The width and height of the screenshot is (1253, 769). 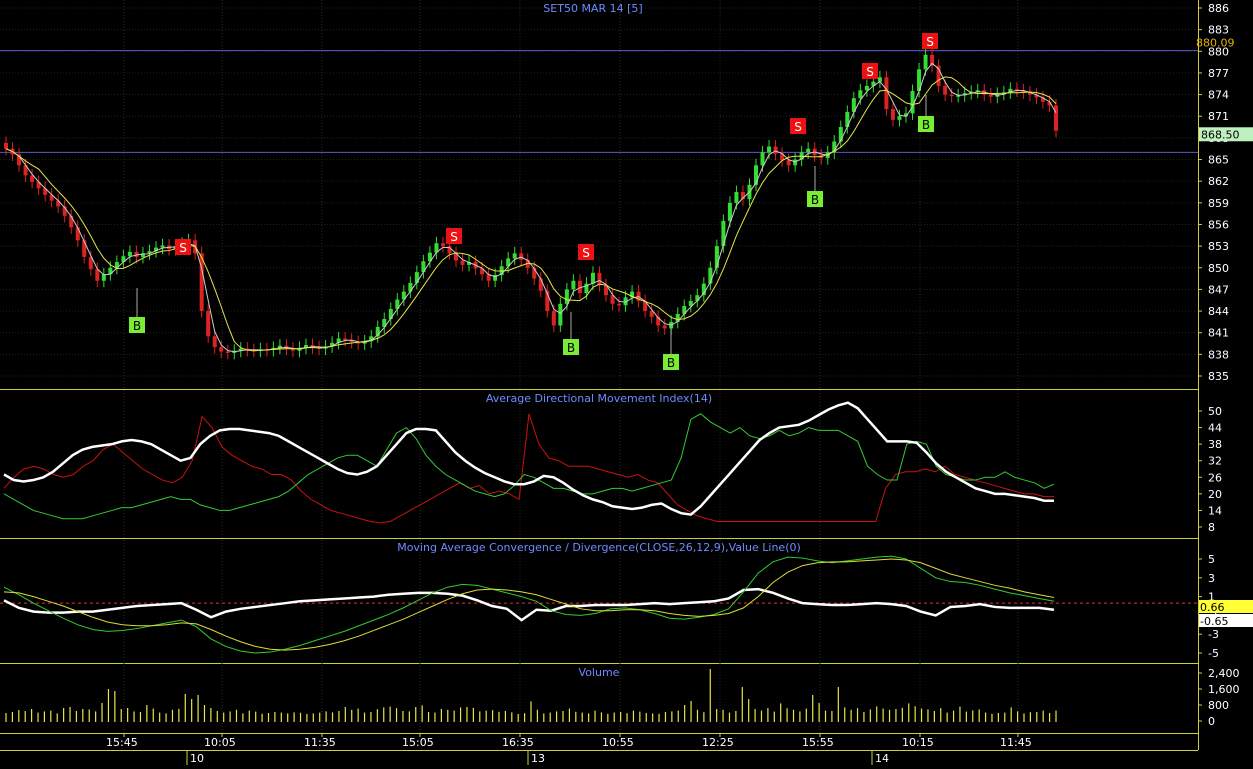 What do you see at coordinates (1218, 289) in the screenshot?
I see `price-tick-label: 847` at bounding box center [1218, 289].